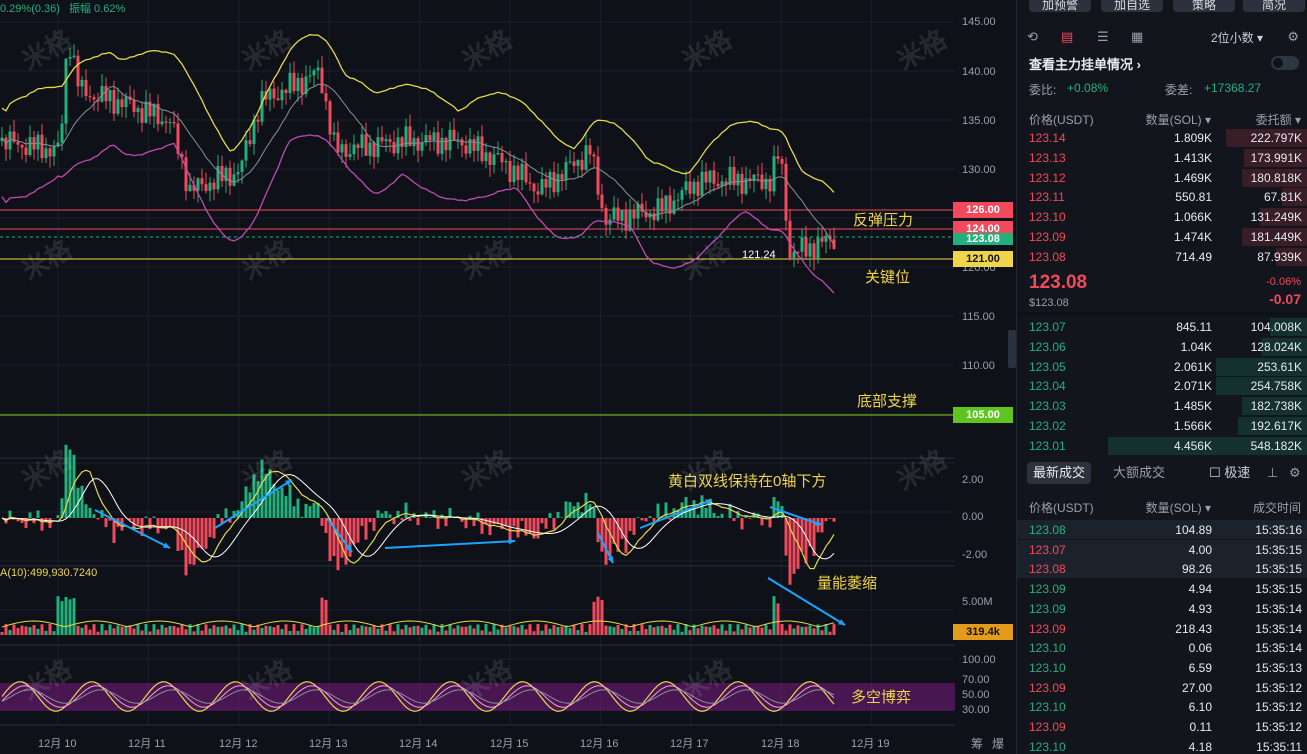 This screenshot has height=754, width=1307. I want to click on tab-latest-trades: 最新成交, so click(1059, 473).